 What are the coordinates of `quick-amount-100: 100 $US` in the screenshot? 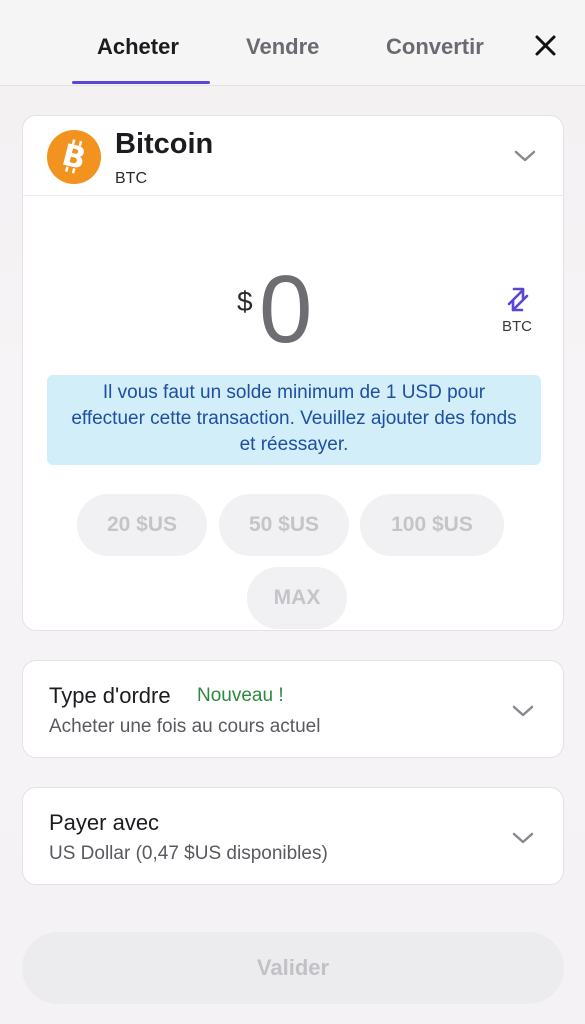 It's located at (432, 525).